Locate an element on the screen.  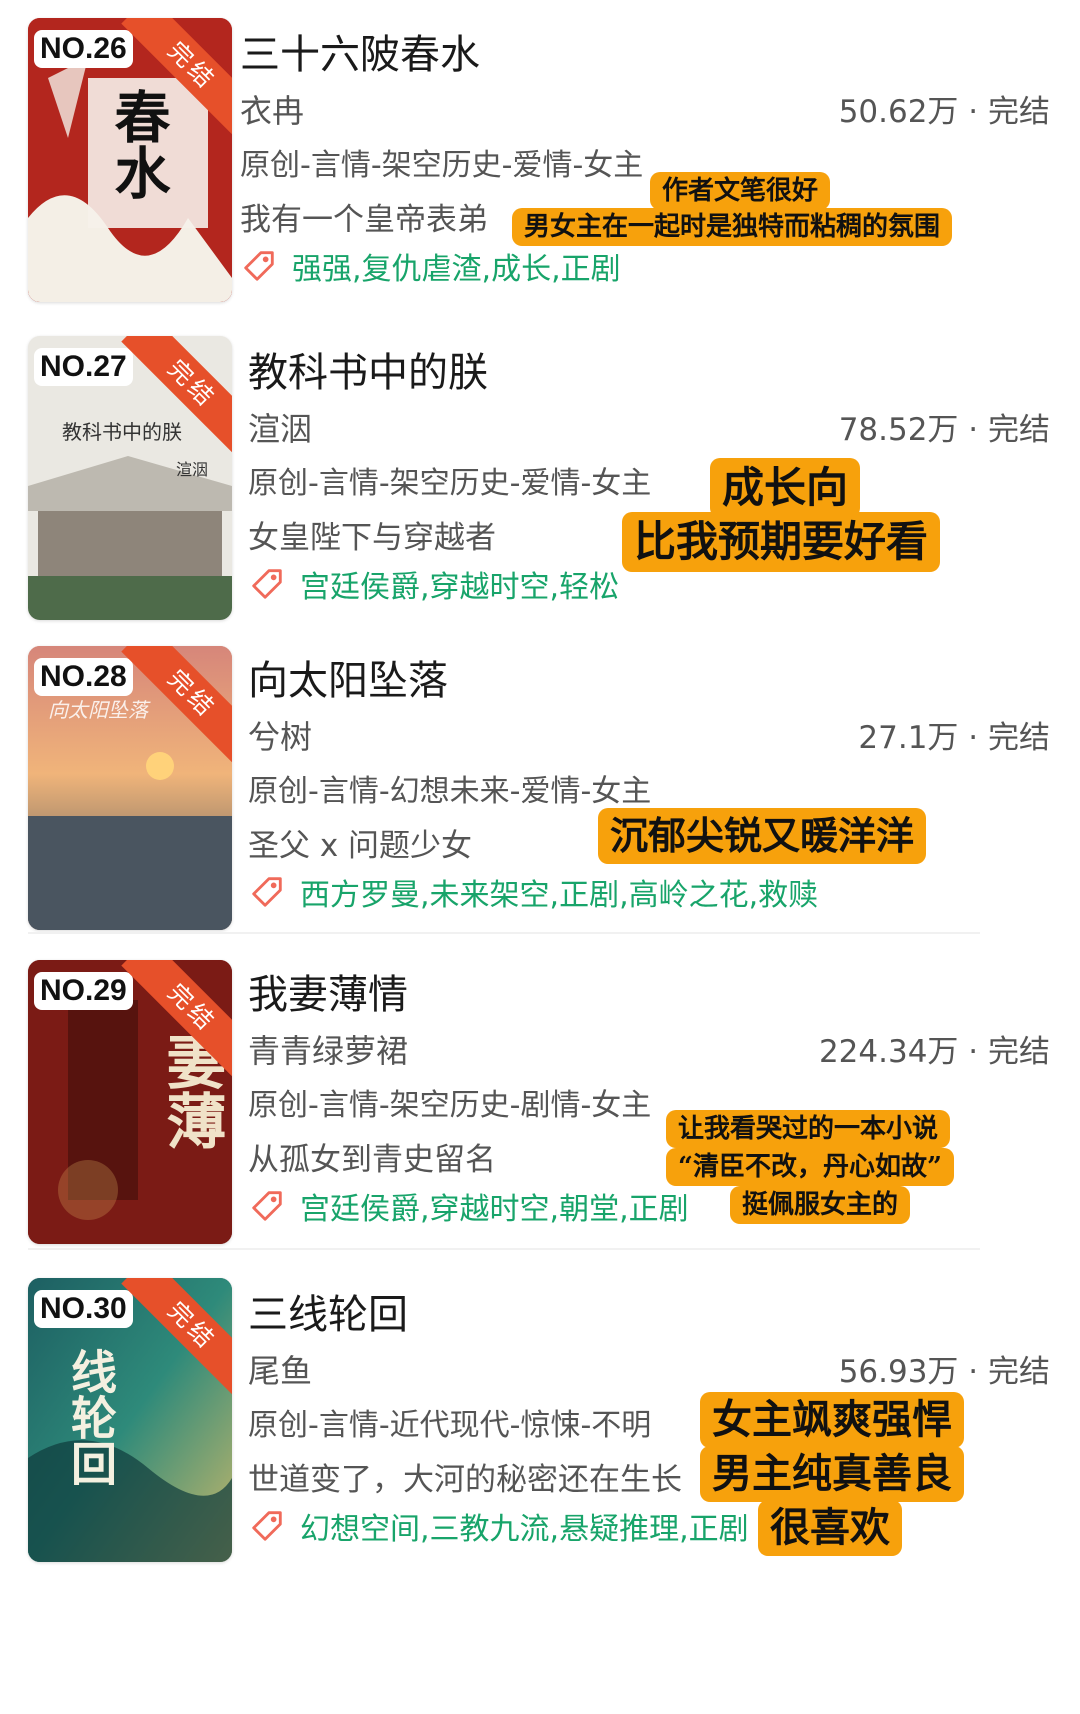
book-title: 三线轮回 is located at coordinates (328, 1311).